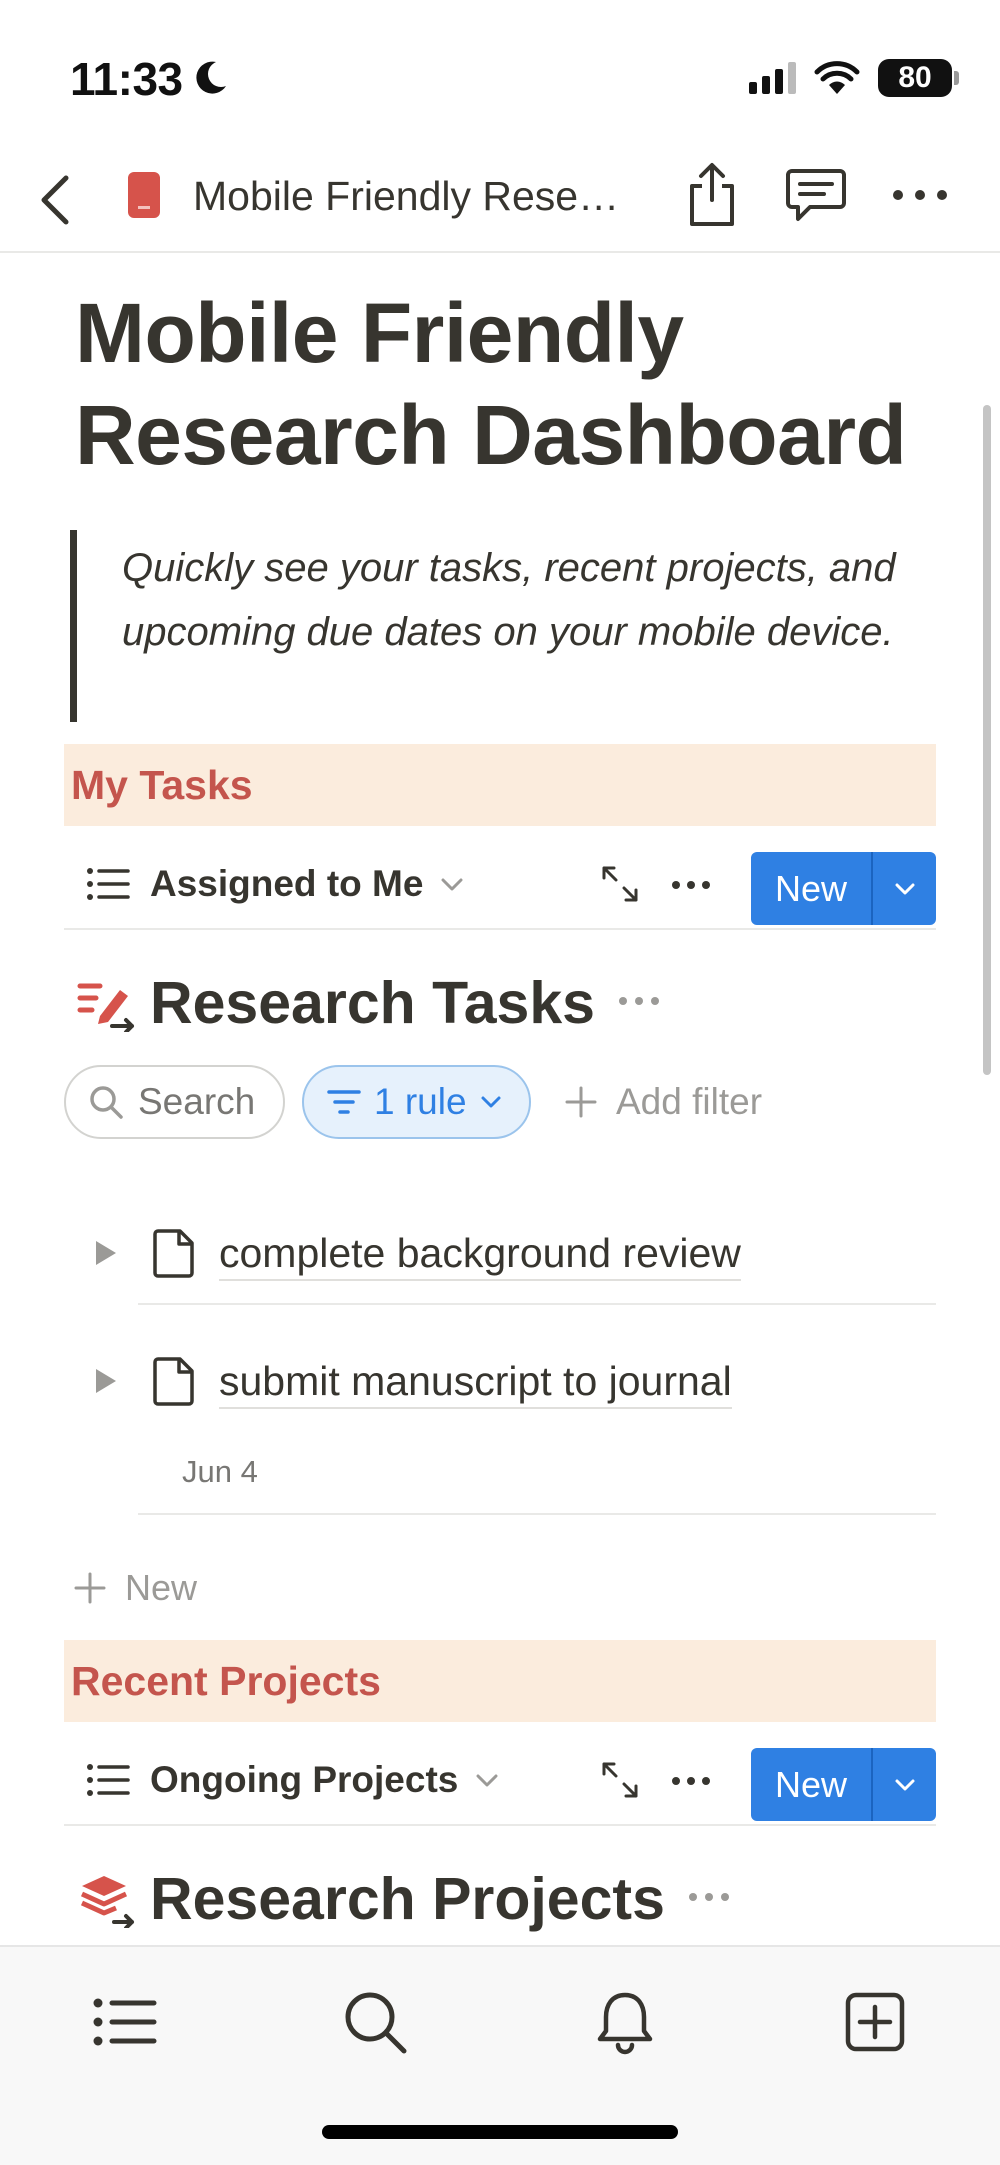 This screenshot has width=1000, height=2165. I want to click on search-label: Search, so click(197, 1101).